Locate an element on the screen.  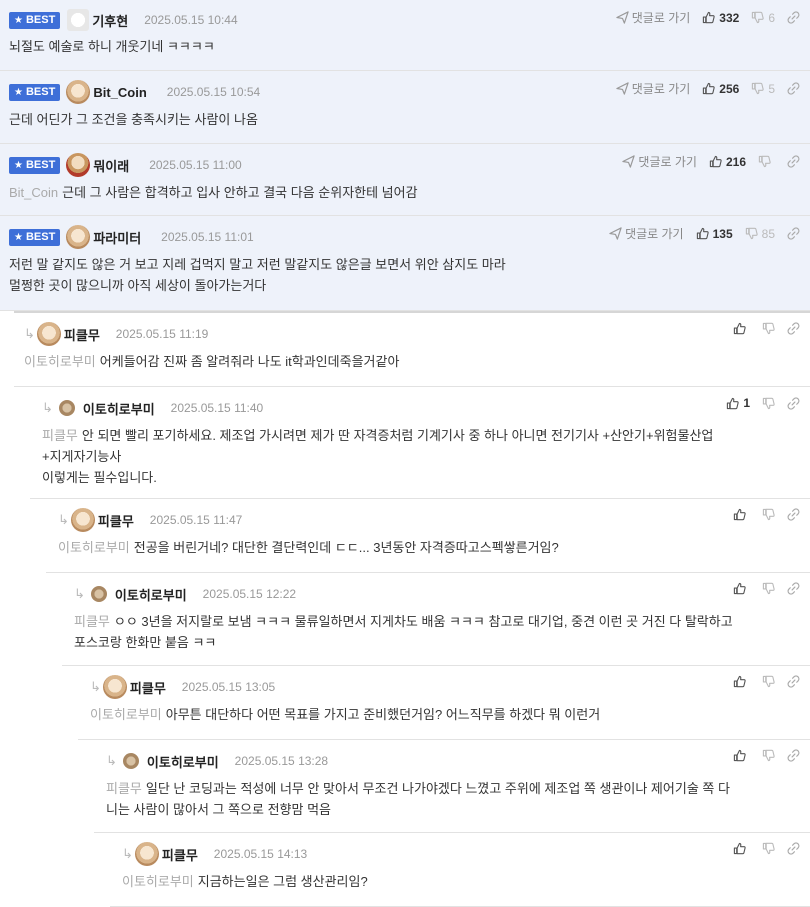
comment-text: 근데 어딘가 그 조건을 충족시키는 사람이 나옴 is located at coordinates (133, 119).